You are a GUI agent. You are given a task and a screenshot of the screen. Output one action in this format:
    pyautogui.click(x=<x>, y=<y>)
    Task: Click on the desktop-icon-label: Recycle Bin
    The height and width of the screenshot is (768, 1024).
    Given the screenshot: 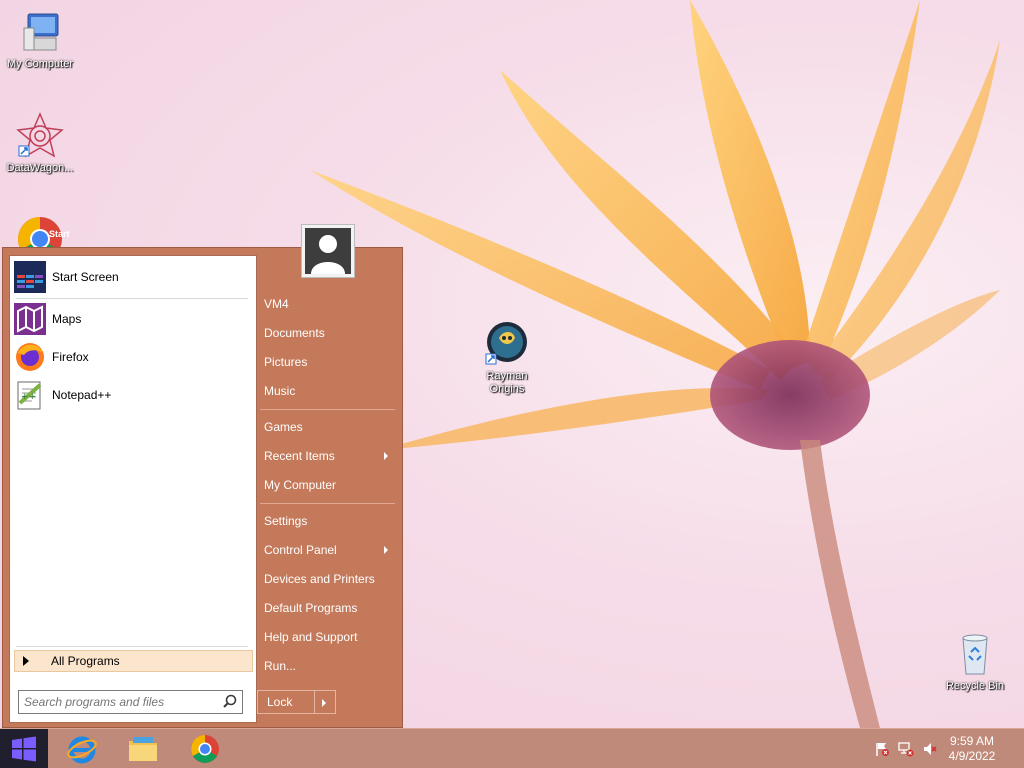 What is the action you would take?
    pyautogui.click(x=975, y=686)
    